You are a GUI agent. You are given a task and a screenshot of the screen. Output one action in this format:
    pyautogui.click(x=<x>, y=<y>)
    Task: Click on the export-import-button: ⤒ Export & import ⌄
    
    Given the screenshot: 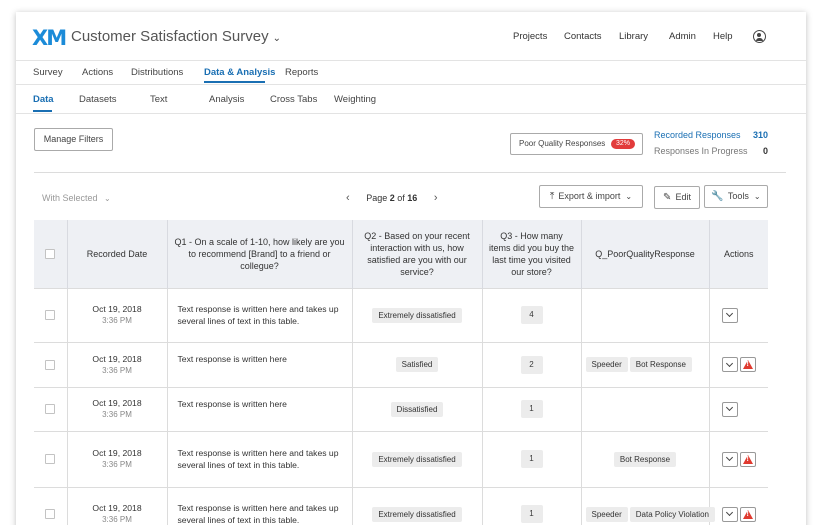 What is the action you would take?
    pyautogui.click(x=591, y=196)
    